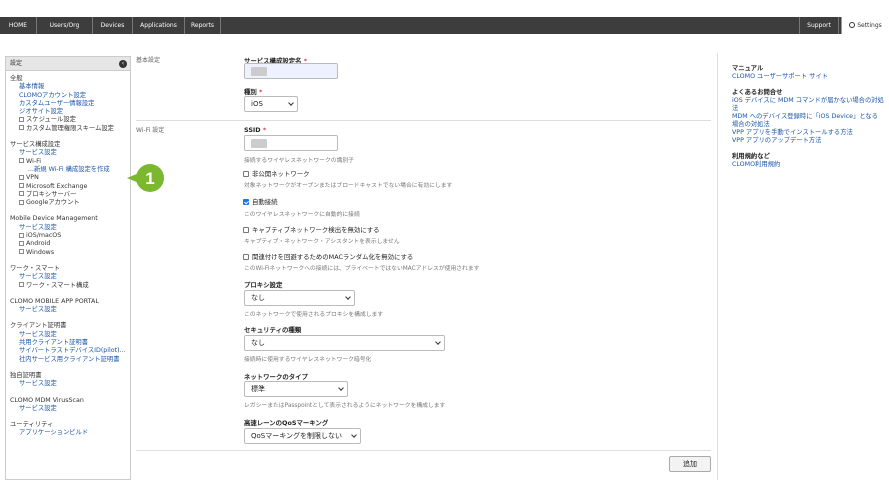  Describe the element at coordinates (68, 236) in the screenshot. I see `sidebar-tree-item: iOS/macOS` at that location.